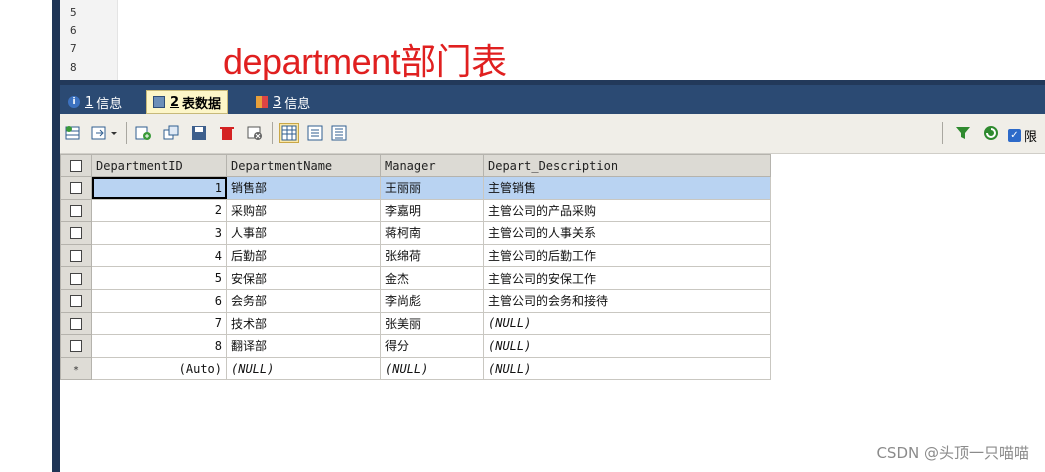 This screenshot has height=472, width=1045. I want to click on editor-heading-text: department部门表, so click(365, 61).